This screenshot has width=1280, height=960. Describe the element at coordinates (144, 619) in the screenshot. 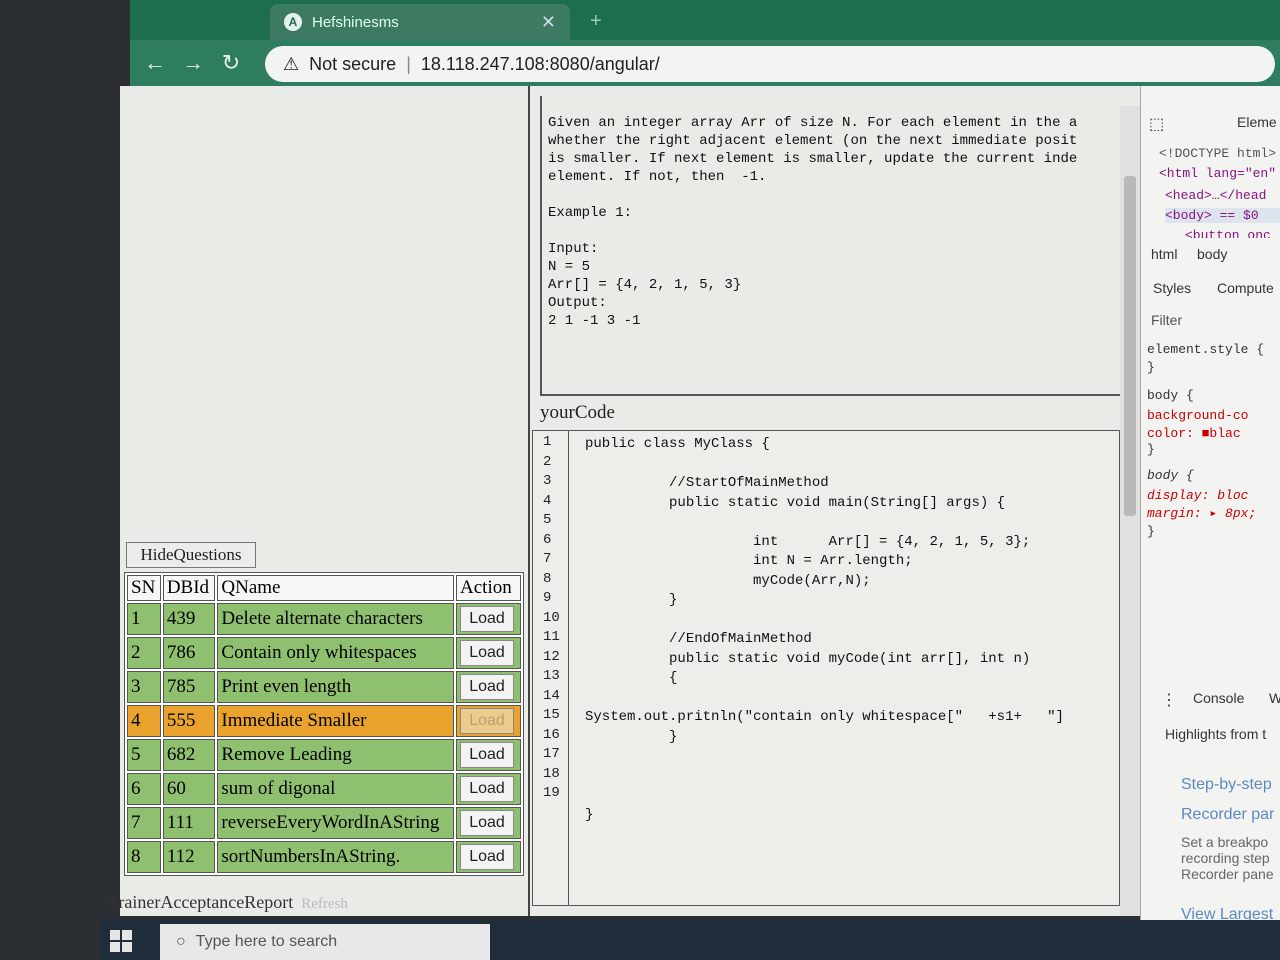

I see `row-sn: 1` at that location.